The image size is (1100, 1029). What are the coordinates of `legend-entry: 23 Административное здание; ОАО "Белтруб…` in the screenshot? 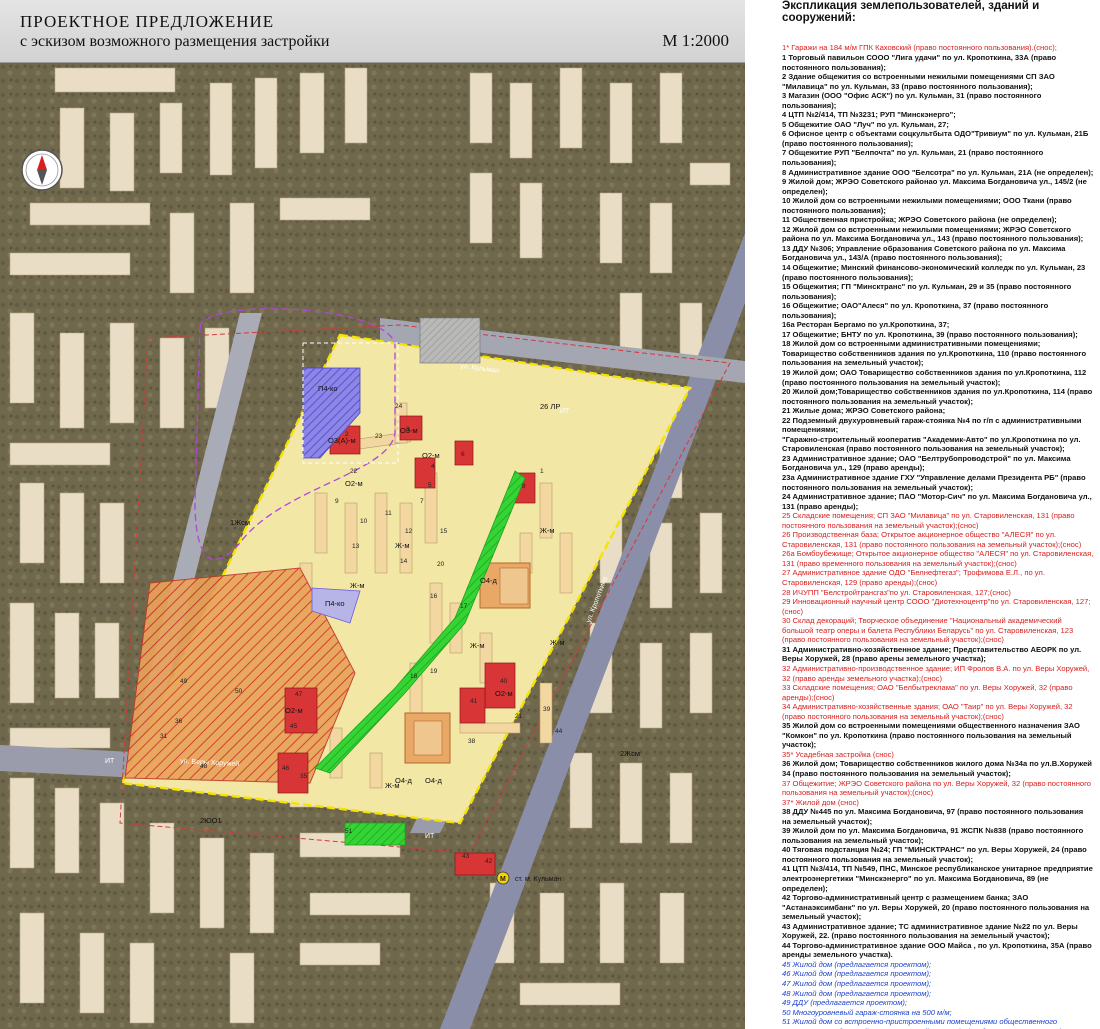 It's located at (926, 463).